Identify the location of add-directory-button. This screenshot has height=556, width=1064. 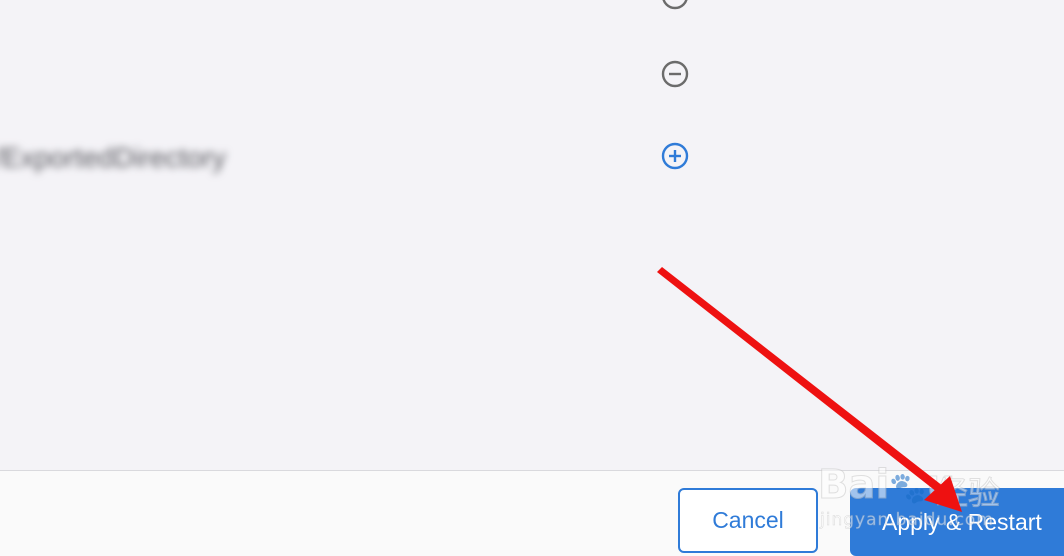
(675, 156).